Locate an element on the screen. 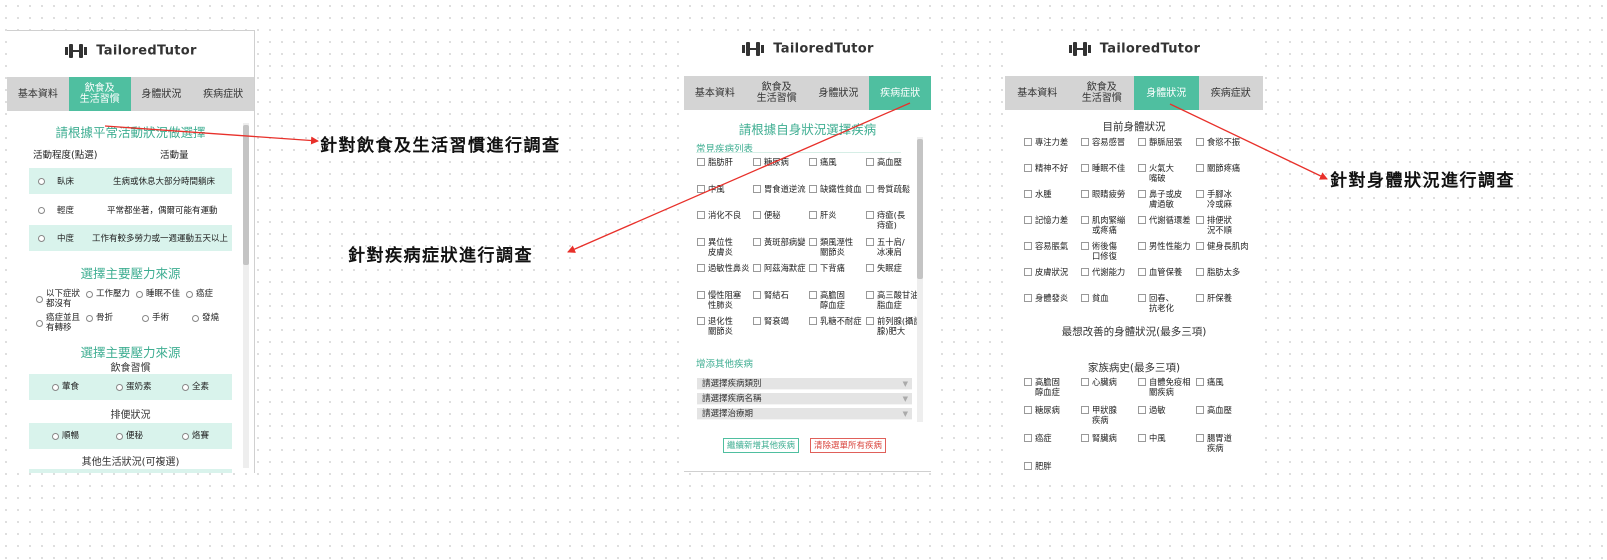 The image size is (1607, 560). annotation-body: 針對身體狀況進行調查 is located at coordinates (1422, 181).